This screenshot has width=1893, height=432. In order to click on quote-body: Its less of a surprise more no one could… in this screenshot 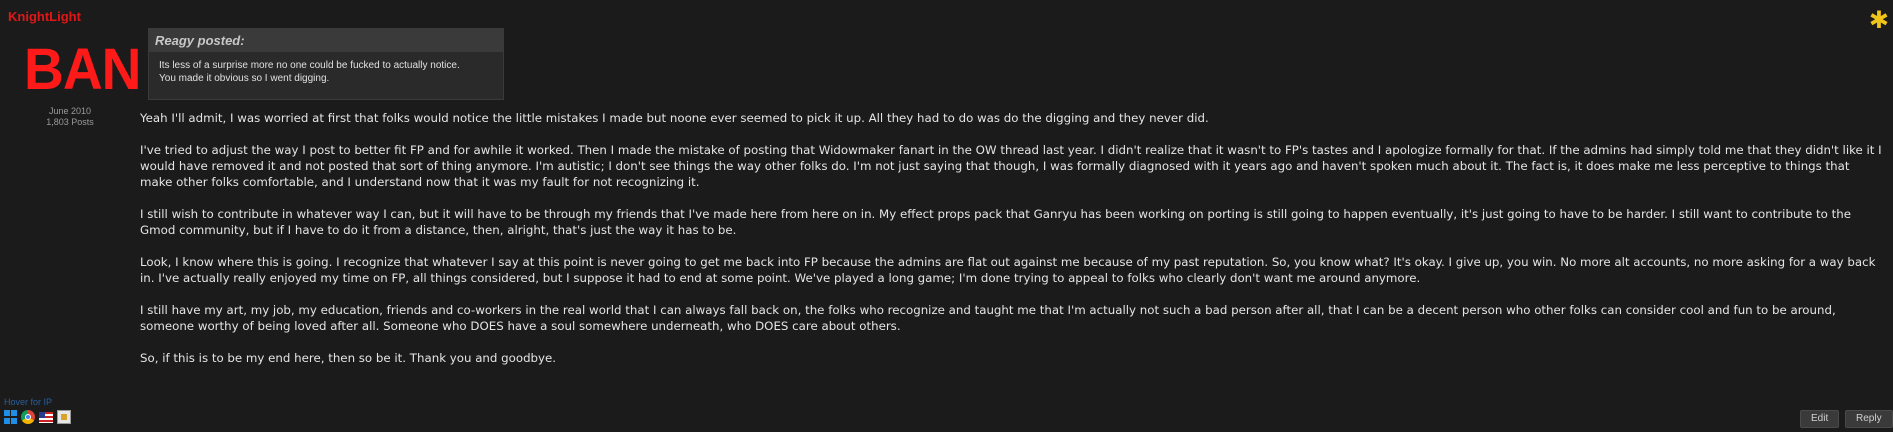, I will do `click(326, 68)`.